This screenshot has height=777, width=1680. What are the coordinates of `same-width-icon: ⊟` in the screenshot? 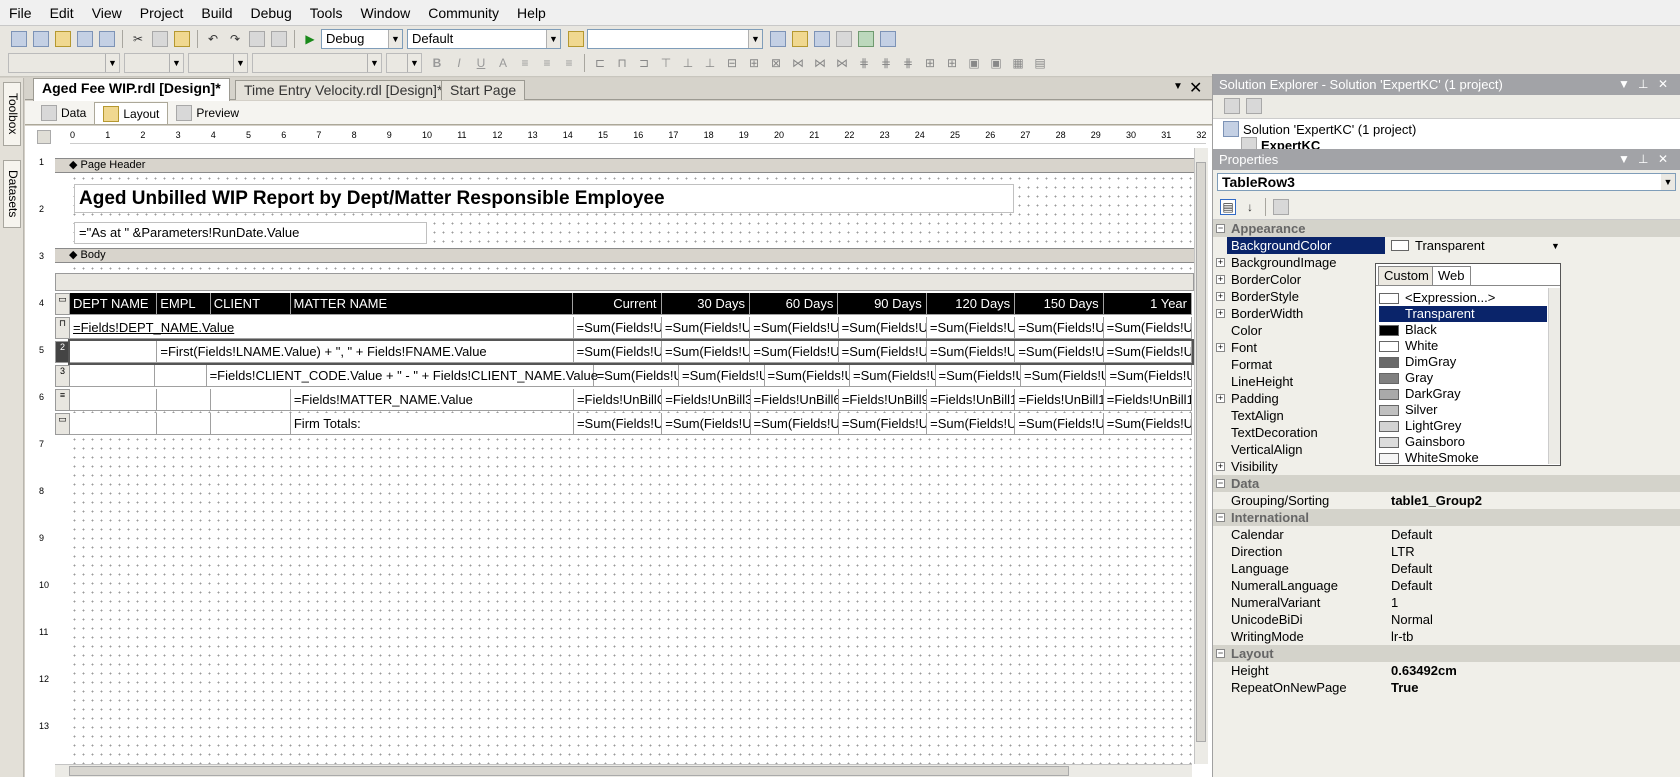 It's located at (732, 63).